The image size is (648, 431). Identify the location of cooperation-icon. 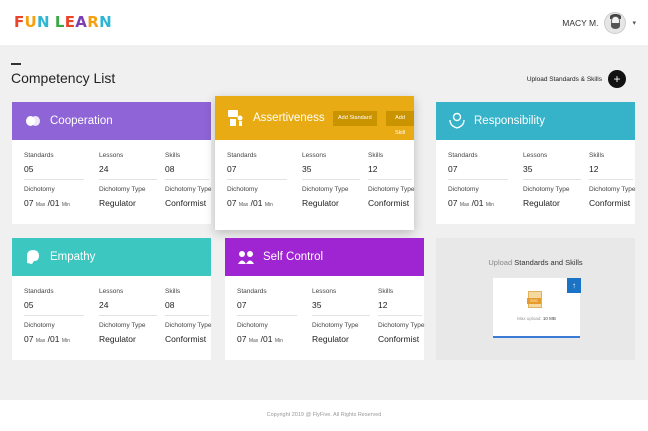
(33, 121).